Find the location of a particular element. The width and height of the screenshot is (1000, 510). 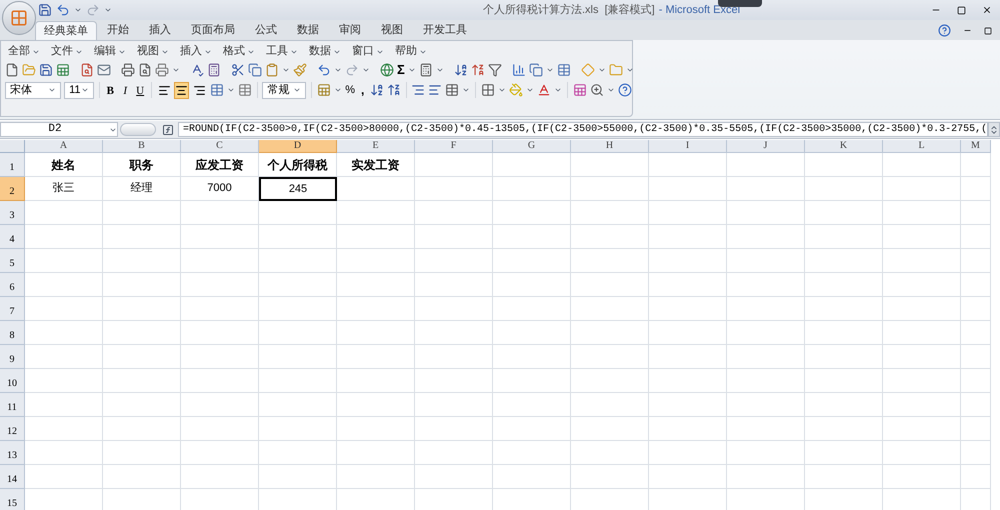

menu-item: 窗口 is located at coordinates (363, 51).